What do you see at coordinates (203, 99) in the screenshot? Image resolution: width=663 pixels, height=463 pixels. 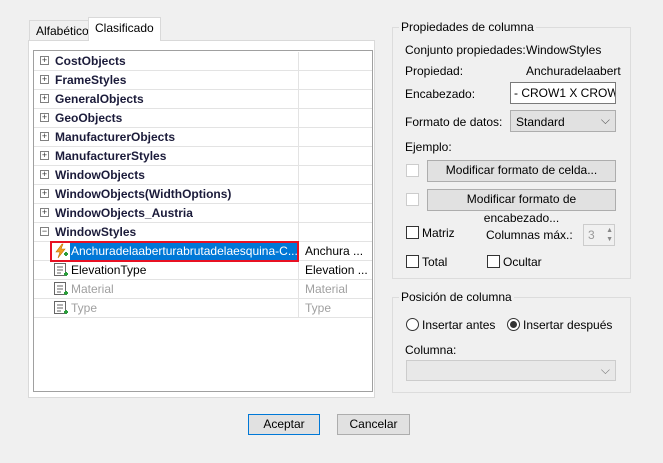 I see `tree-category-row: + GeneralObjects` at bounding box center [203, 99].